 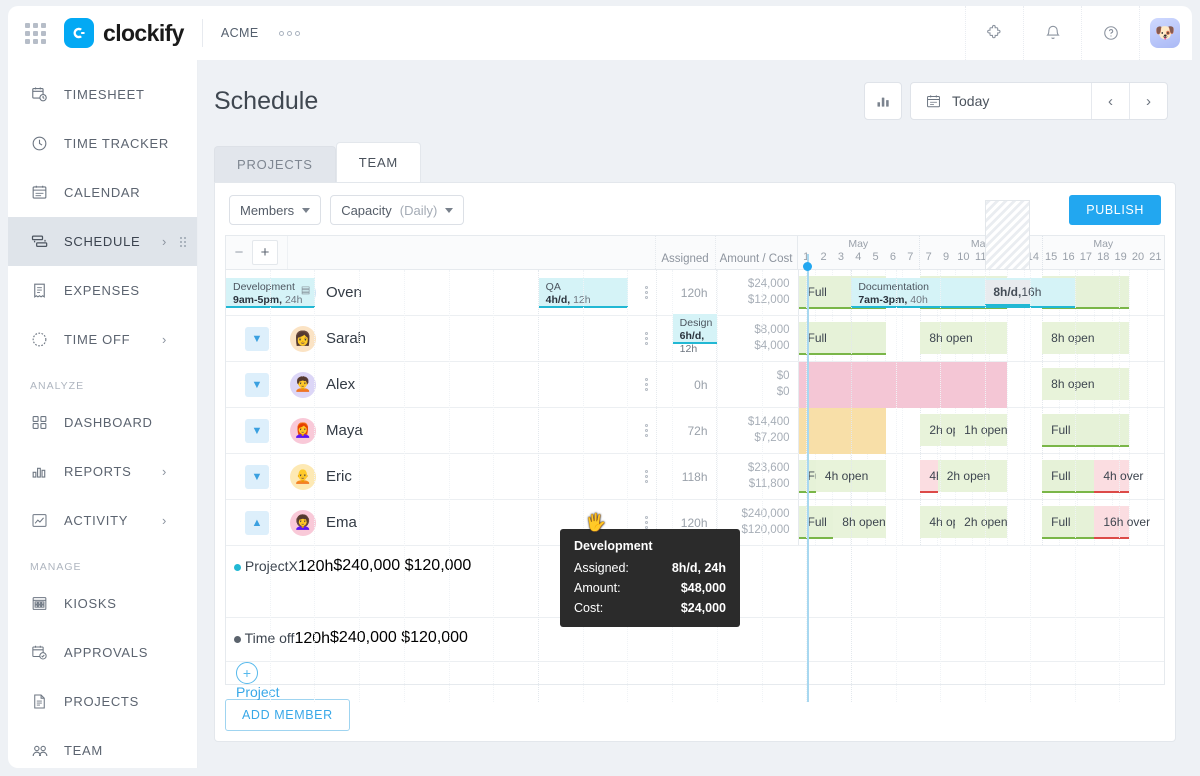 I want to click on add-project-cell: + Project, so click(x=253, y=682).